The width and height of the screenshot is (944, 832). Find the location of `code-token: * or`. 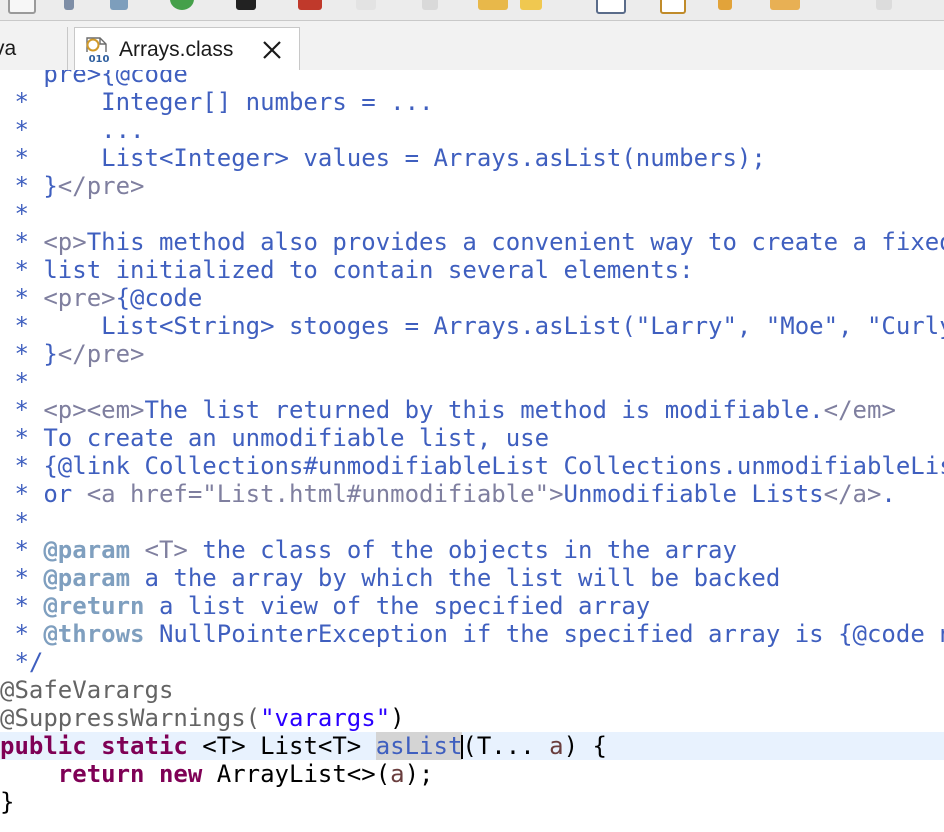

code-token: * or is located at coordinates (43, 494).